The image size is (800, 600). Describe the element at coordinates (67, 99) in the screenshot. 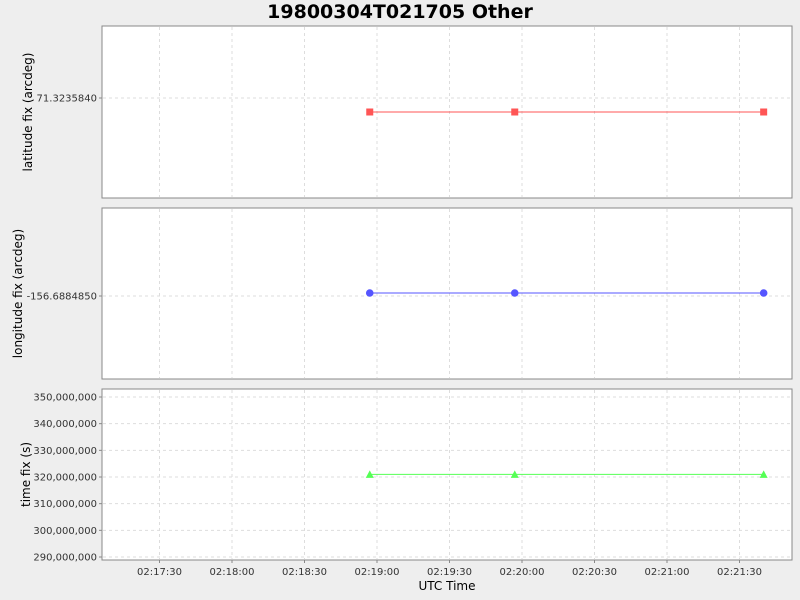

I see `y-tick-label: 71.3235840` at that location.